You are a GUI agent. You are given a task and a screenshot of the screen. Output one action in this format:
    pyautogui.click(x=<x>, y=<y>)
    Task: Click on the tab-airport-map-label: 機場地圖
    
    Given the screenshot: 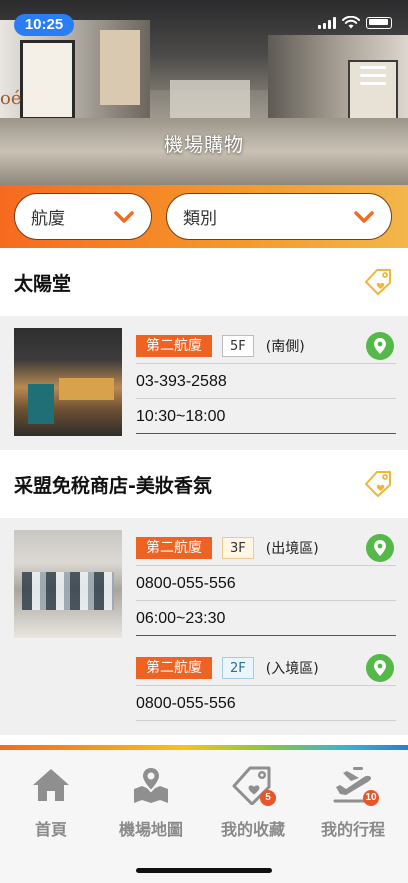 What is the action you would take?
    pyautogui.click(x=150, y=829)
    